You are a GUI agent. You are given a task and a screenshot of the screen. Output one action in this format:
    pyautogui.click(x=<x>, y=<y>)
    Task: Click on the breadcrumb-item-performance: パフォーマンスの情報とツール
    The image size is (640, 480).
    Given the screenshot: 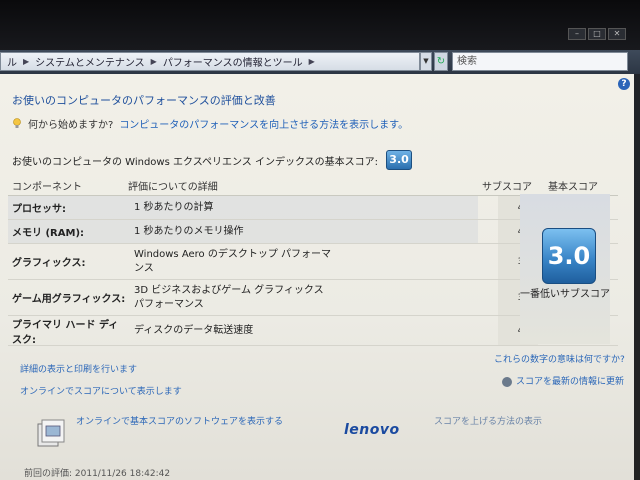 What is the action you would take?
    pyautogui.click(x=233, y=61)
    